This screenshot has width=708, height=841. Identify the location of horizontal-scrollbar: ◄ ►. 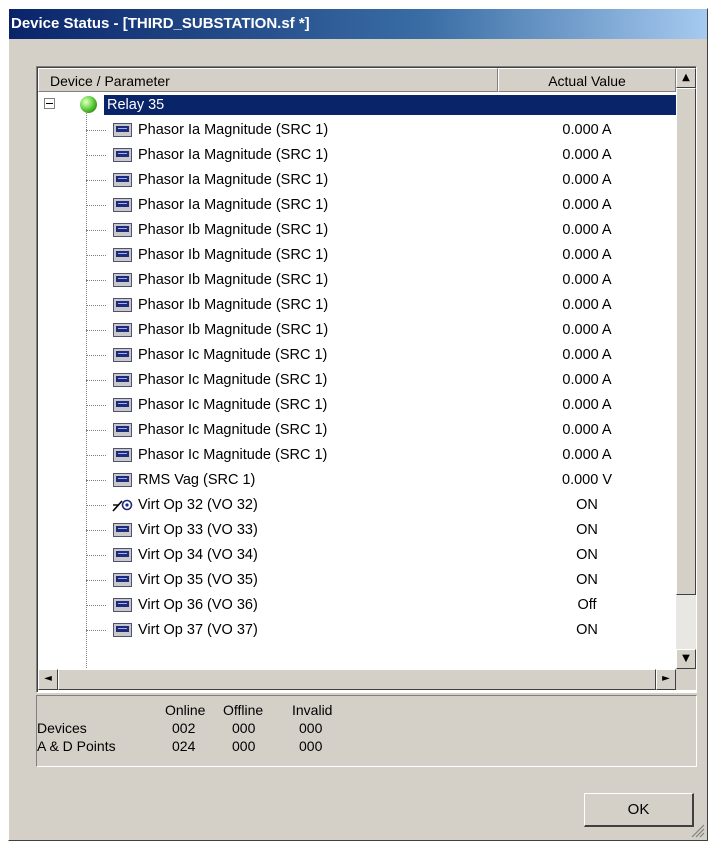
(357, 679).